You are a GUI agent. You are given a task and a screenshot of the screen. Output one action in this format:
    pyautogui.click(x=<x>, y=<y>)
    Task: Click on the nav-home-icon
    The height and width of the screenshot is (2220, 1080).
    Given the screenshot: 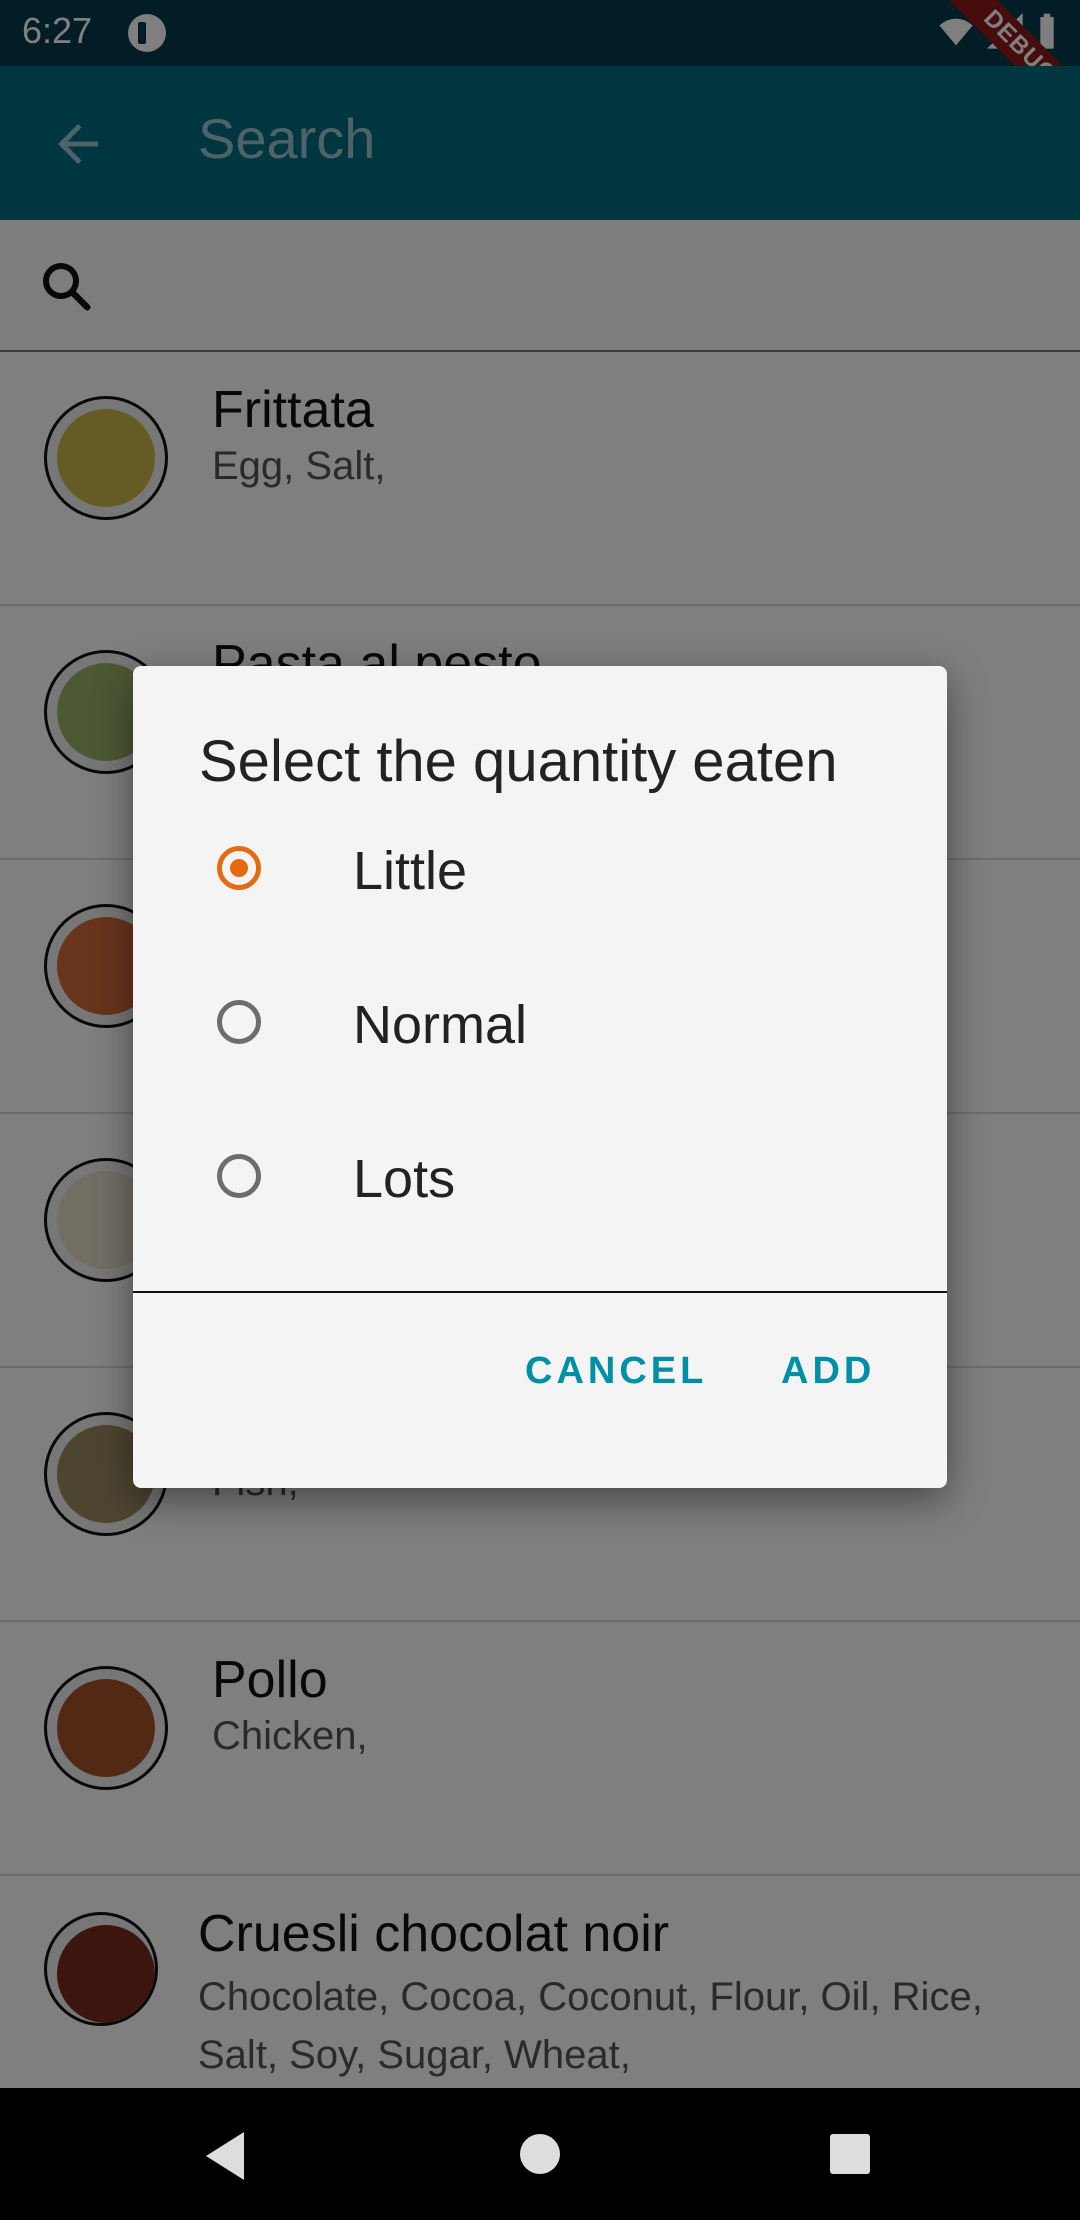 What is the action you would take?
    pyautogui.click(x=540, y=2154)
    